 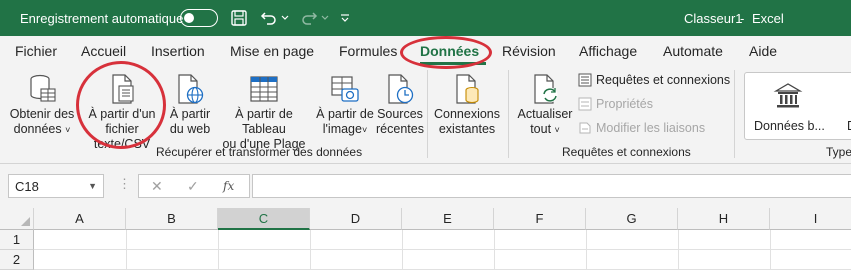 What do you see at coordinates (17, 240) in the screenshot?
I see `row-header-1: 1` at bounding box center [17, 240].